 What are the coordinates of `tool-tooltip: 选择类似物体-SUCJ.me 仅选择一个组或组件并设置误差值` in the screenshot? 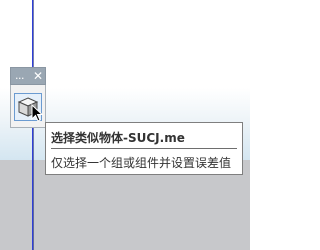 It's located at (144, 148).